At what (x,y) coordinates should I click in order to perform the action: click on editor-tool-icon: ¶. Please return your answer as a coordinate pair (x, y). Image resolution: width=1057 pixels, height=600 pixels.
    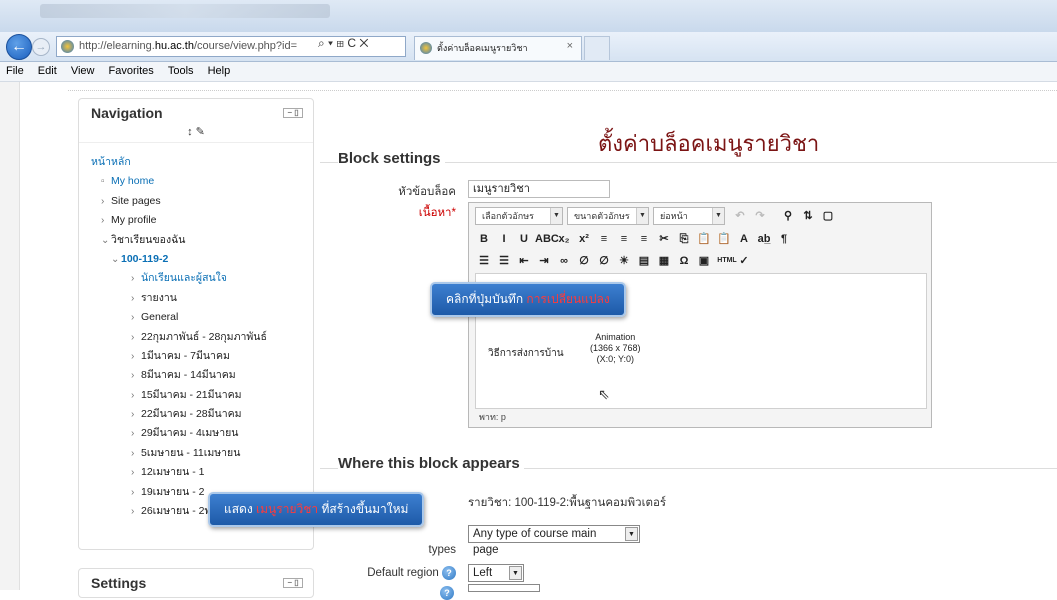
    Looking at the image, I should click on (784, 239).